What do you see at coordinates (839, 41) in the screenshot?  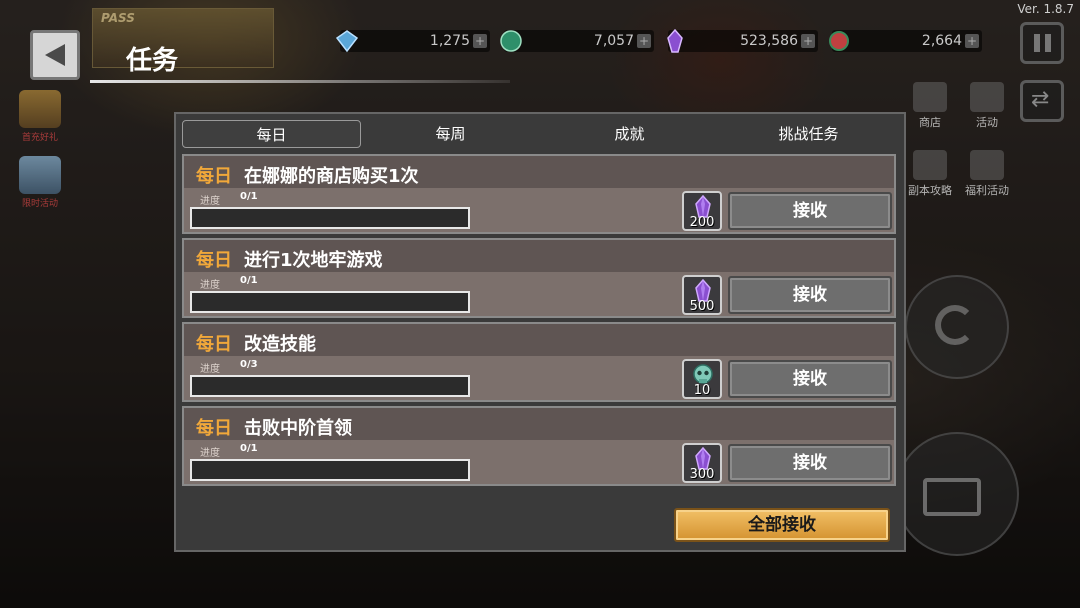 I see `gem-icon` at bounding box center [839, 41].